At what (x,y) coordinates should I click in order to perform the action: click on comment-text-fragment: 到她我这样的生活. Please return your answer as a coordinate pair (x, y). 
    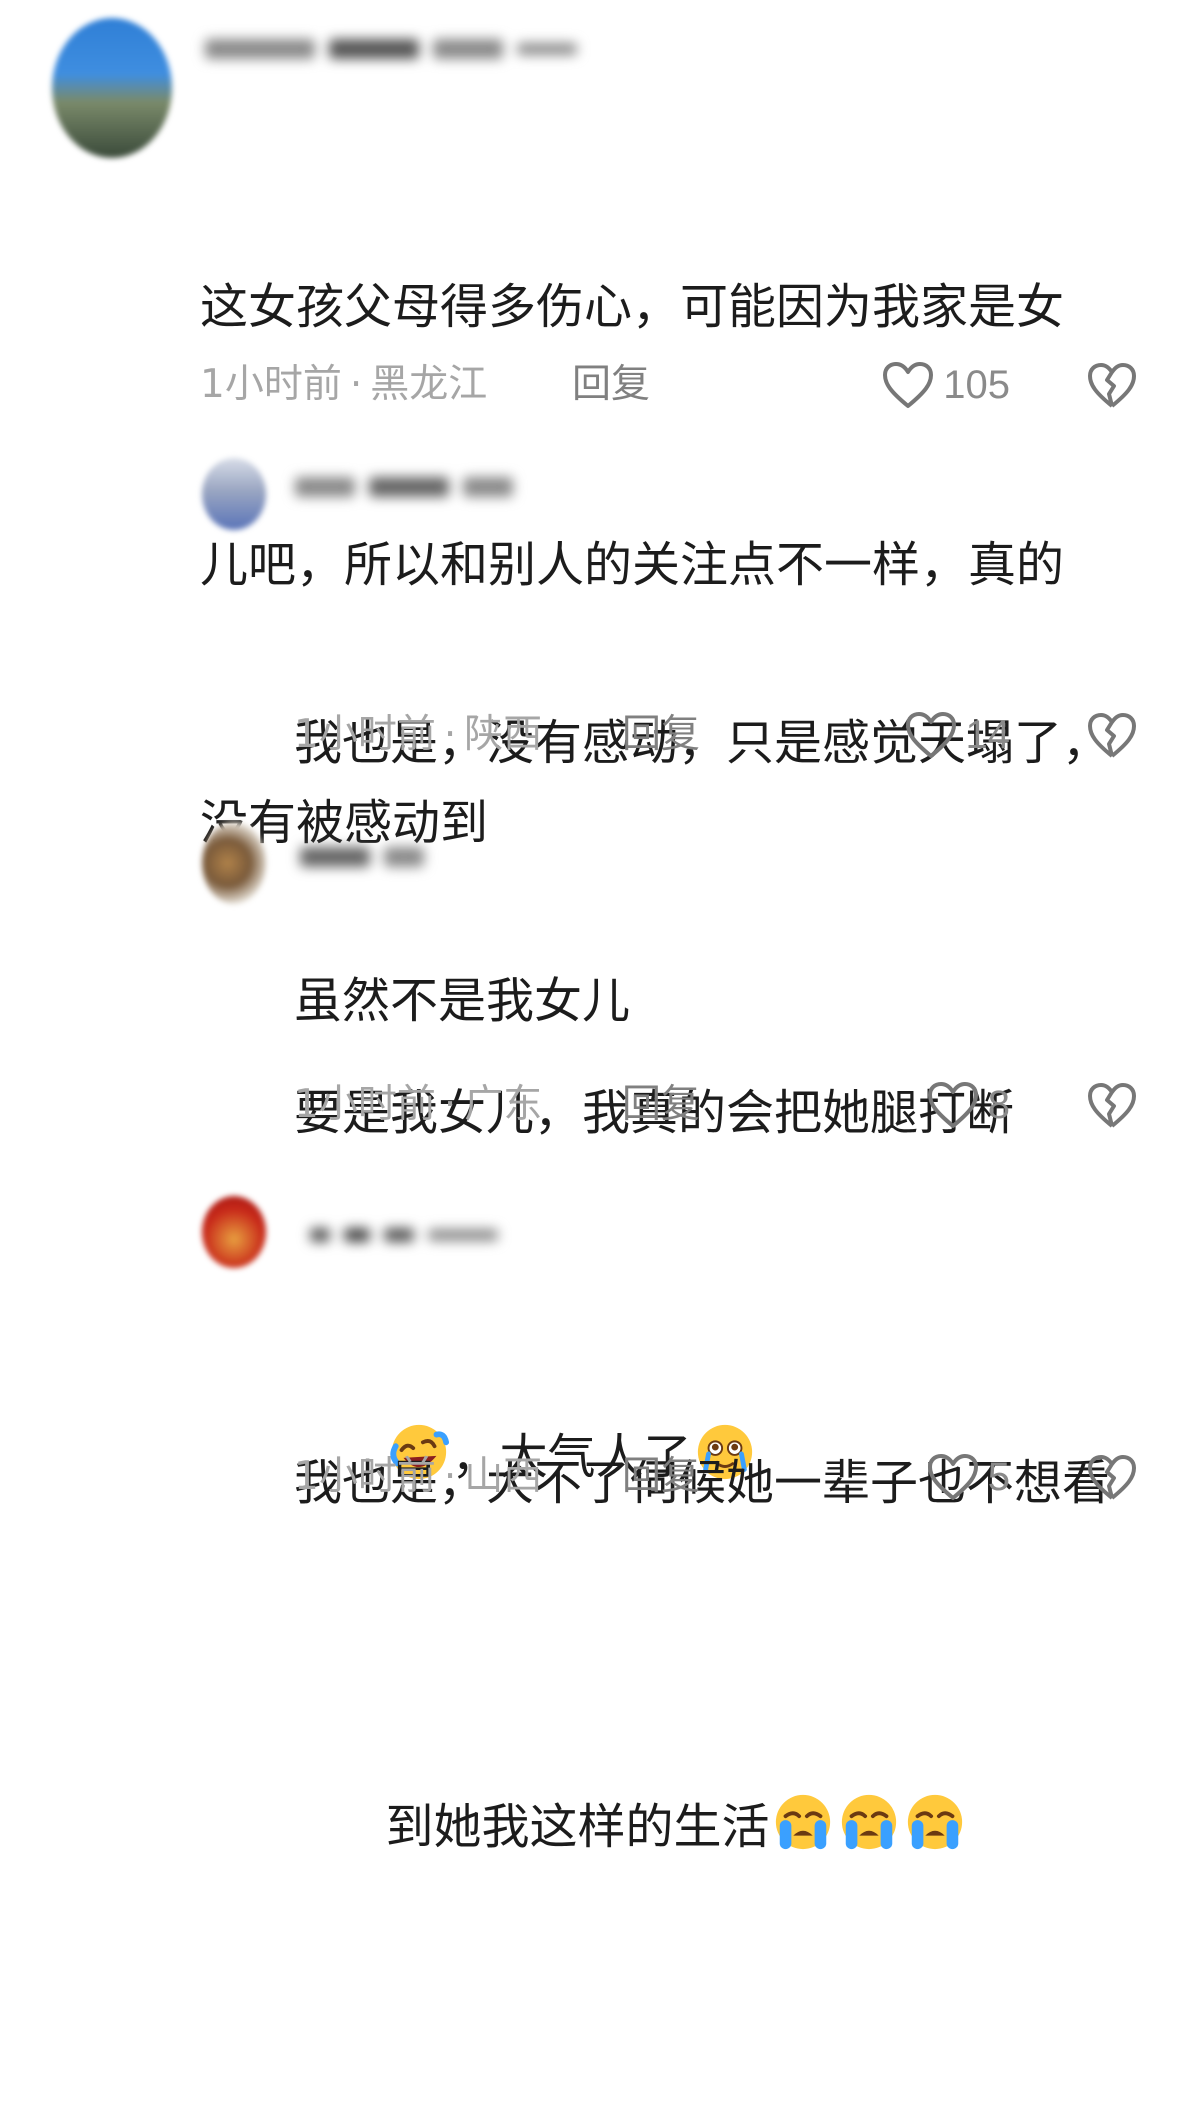
    Looking at the image, I should click on (577, 1827).